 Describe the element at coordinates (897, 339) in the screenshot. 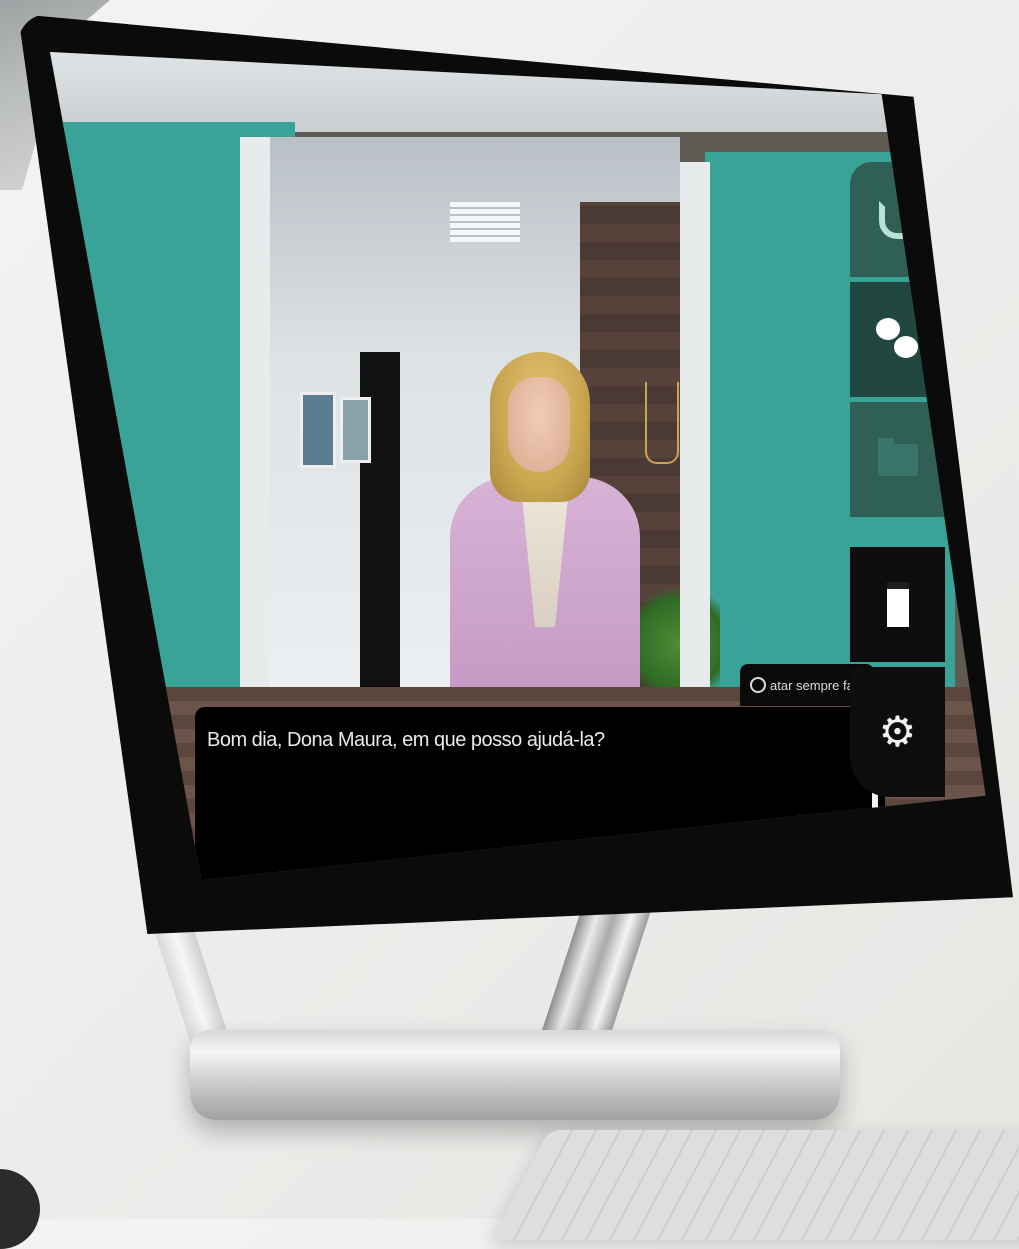

I see `chat-icon` at that location.